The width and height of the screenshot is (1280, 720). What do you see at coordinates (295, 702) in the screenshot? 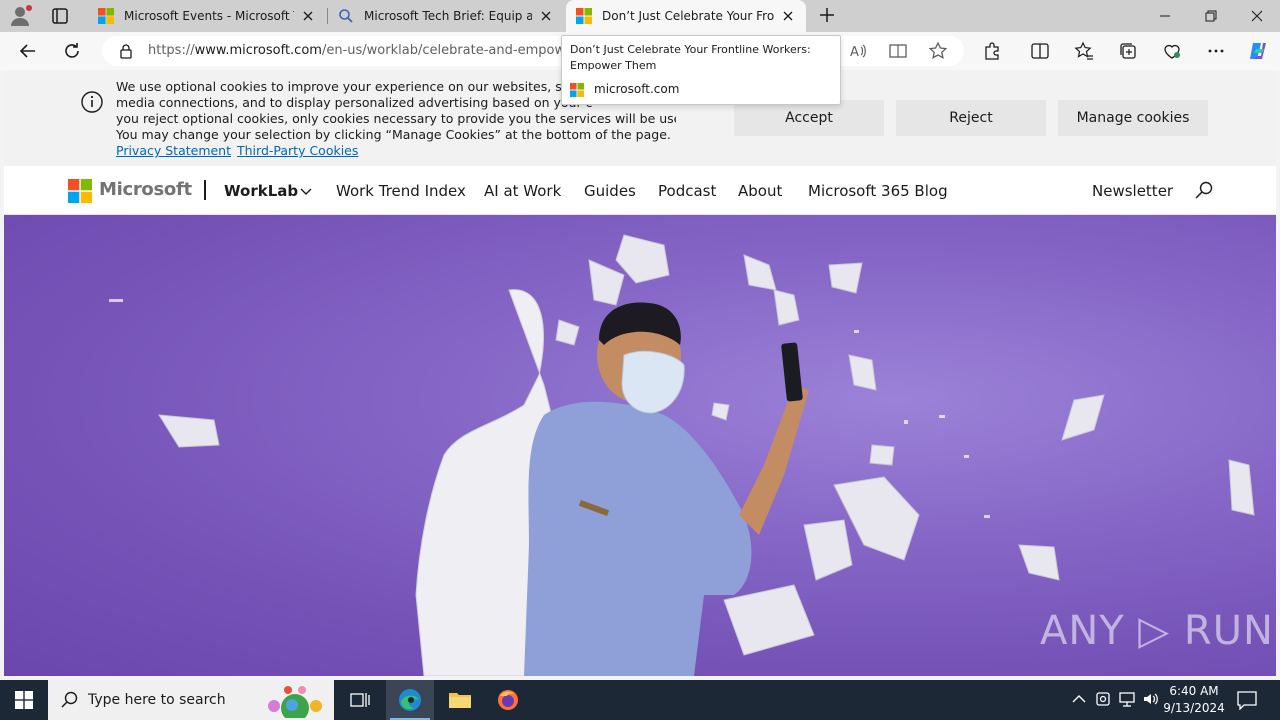
I see `search-highlight-icon` at bounding box center [295, 702].